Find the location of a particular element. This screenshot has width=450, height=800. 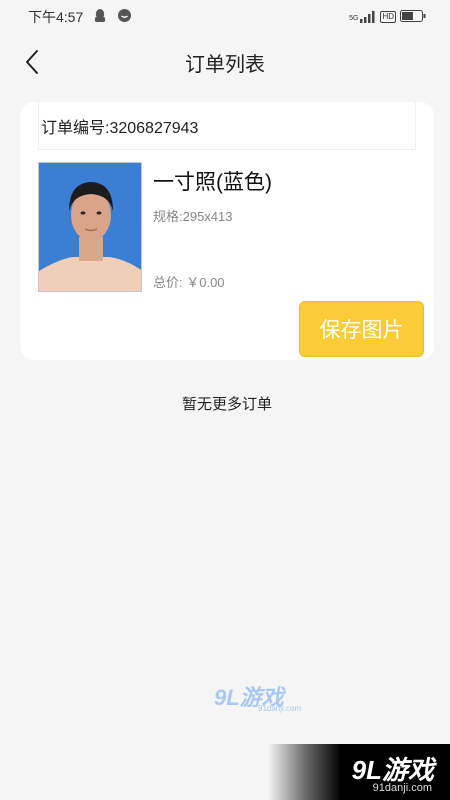

save-image-button: 保存图片 is located at coordinates (361, 329).